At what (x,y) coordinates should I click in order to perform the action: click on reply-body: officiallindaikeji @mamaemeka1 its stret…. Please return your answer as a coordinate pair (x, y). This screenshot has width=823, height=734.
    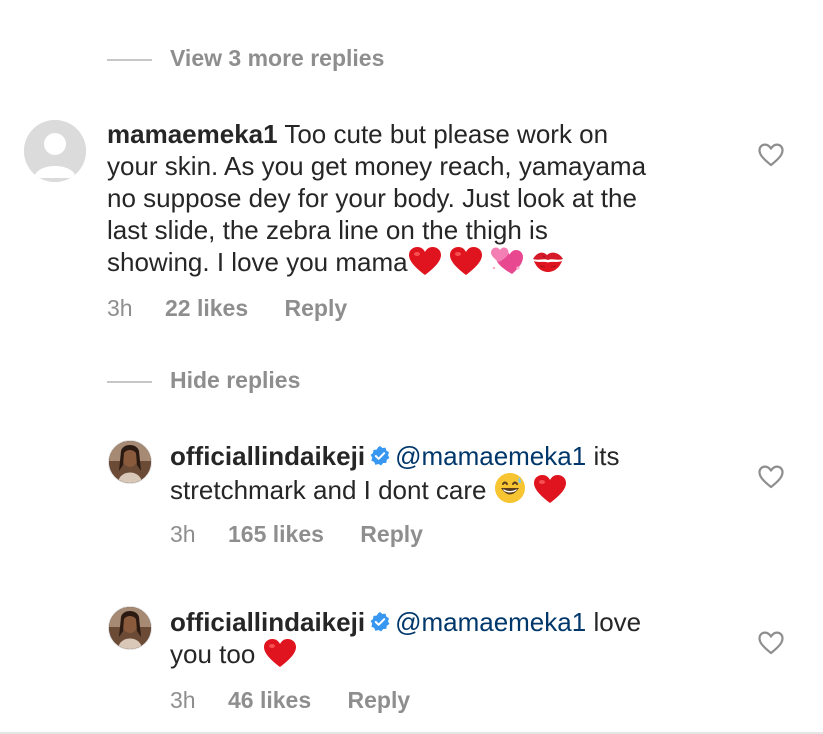
    Looking at the image, I should click on (450, 475).